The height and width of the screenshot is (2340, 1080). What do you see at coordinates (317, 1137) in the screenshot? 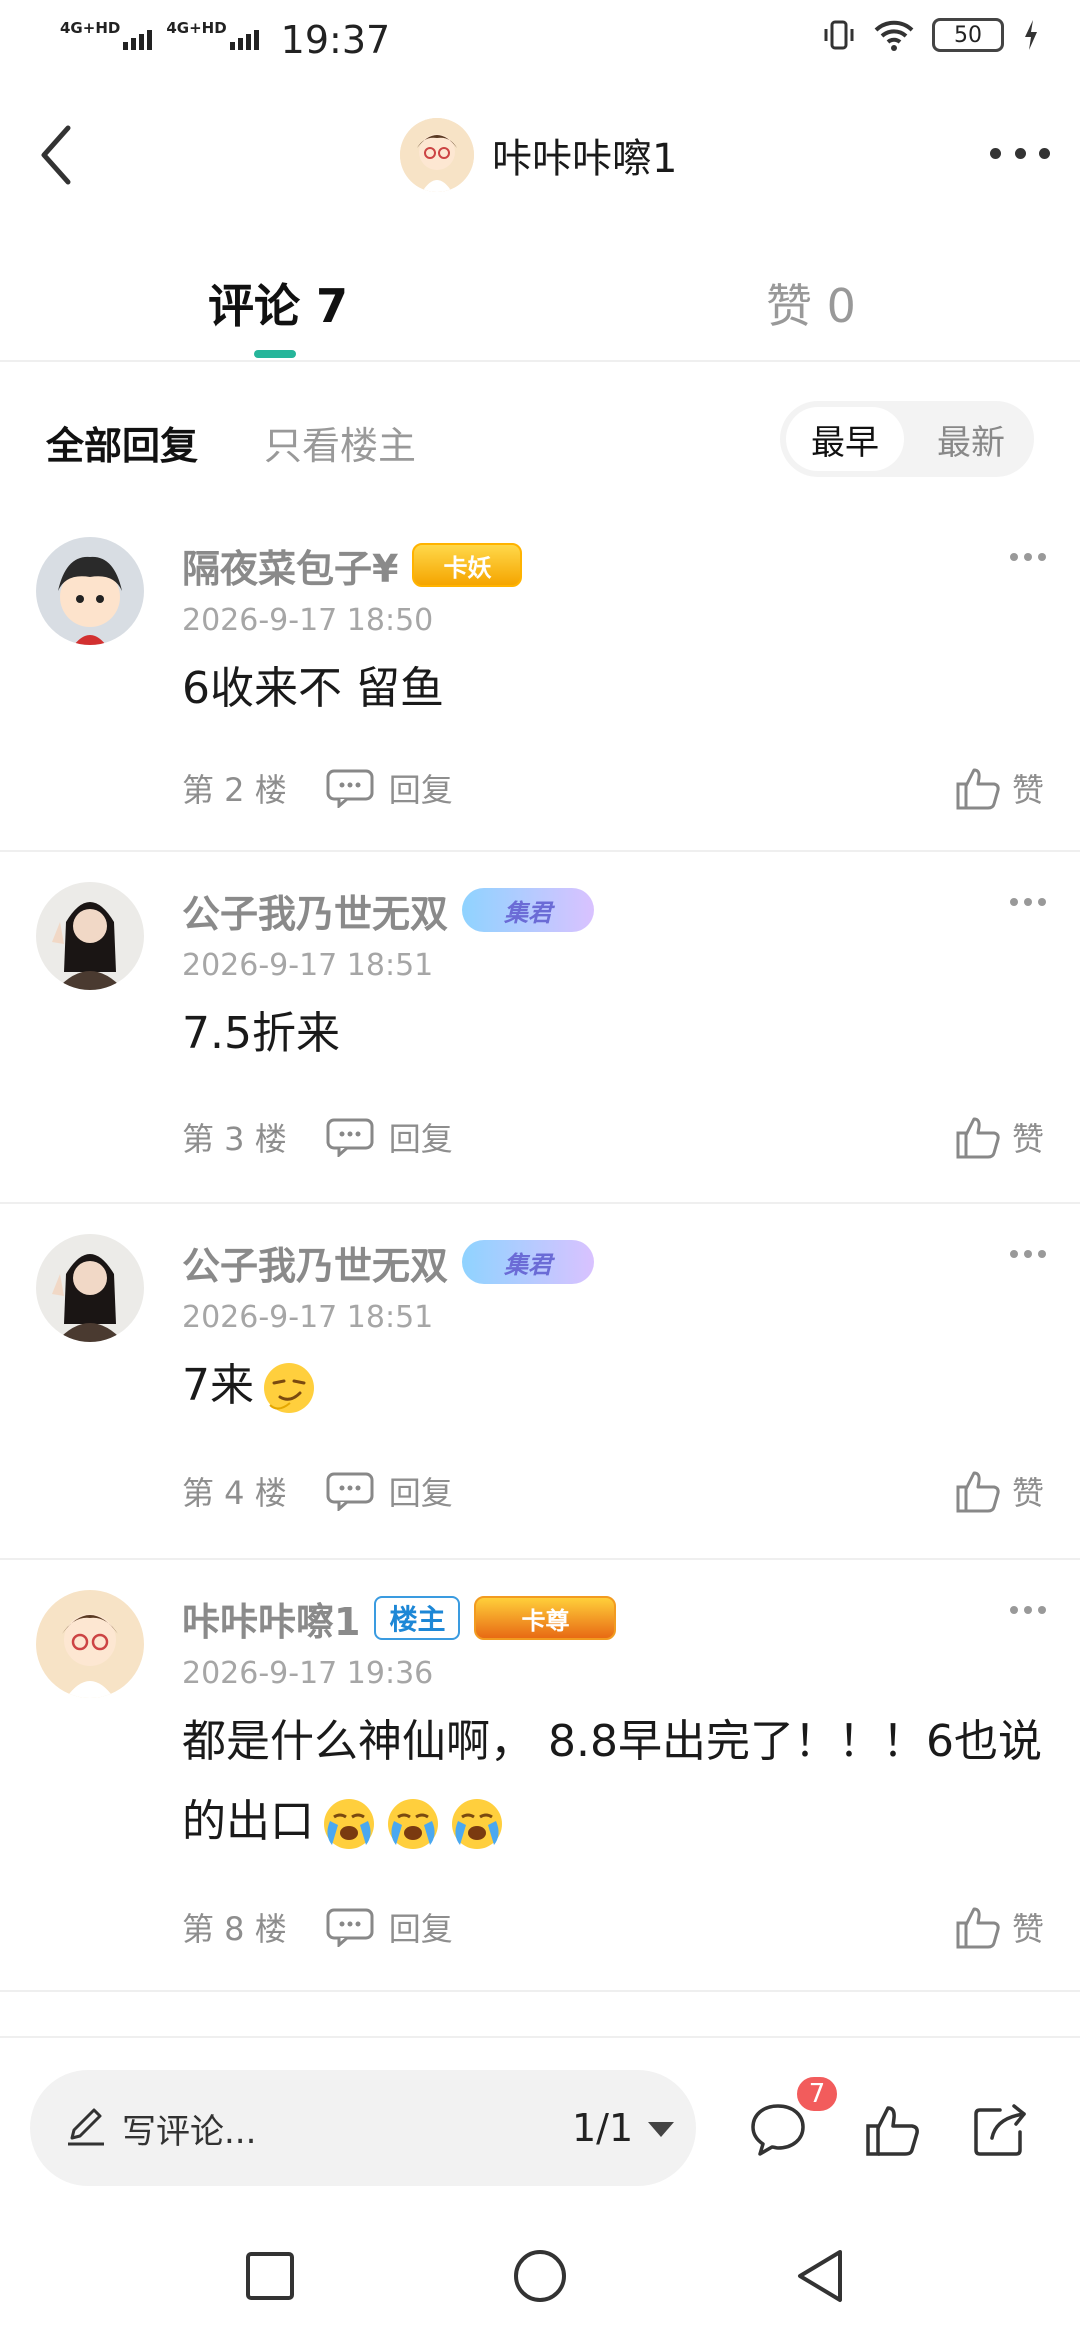
I see `comment-footer: 第 3 楼 回复` at bounding box center [317, 1137].